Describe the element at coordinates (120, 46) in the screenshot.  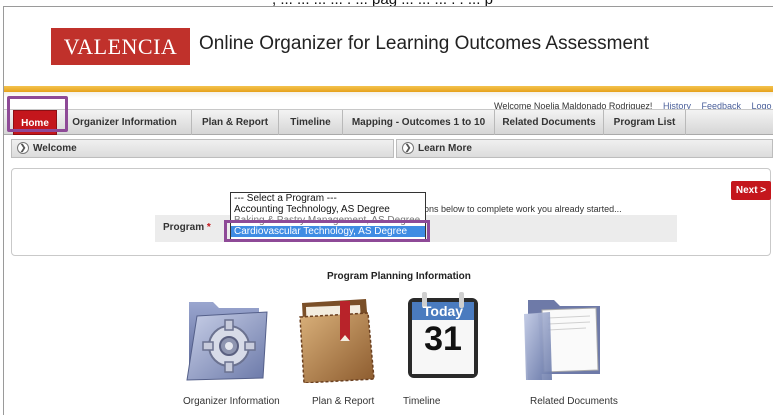
I see `valencia-logo: VALENCIA` at that location.